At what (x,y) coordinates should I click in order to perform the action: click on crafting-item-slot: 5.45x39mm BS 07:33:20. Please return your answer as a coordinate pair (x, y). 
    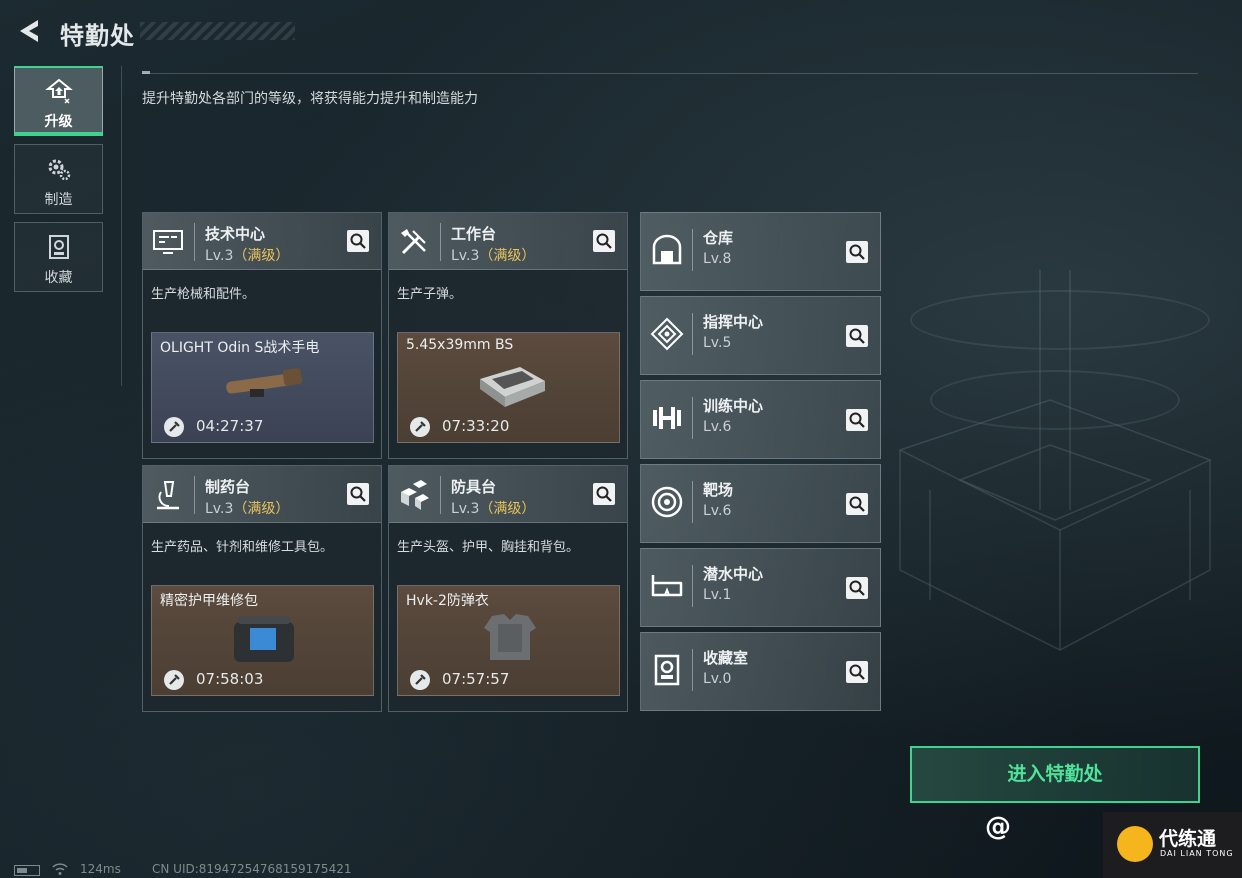
    Looking at the image, I should click on (508, 387).